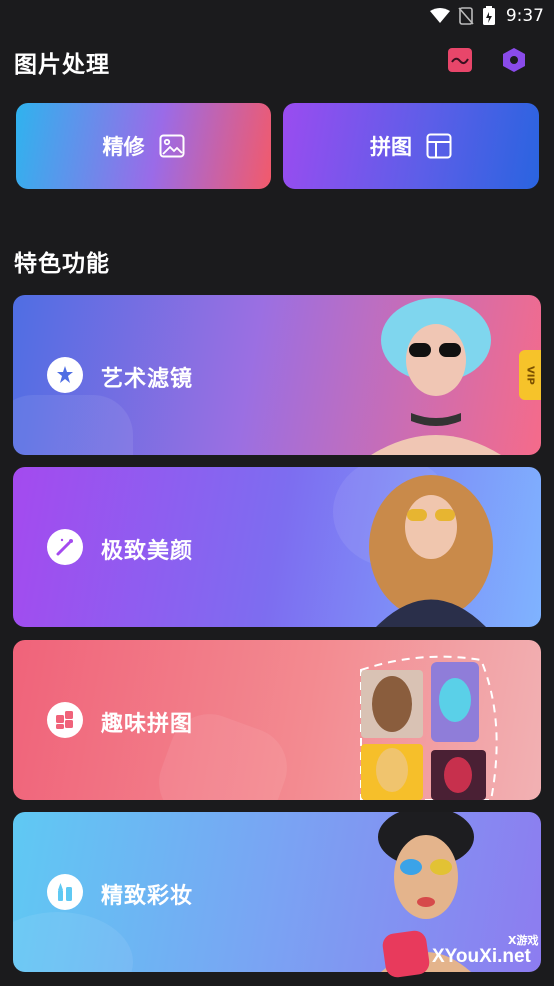  Describe the element at coordinates (530, 375) in the screenshot. I see `vip-badge: VIP` at that location.